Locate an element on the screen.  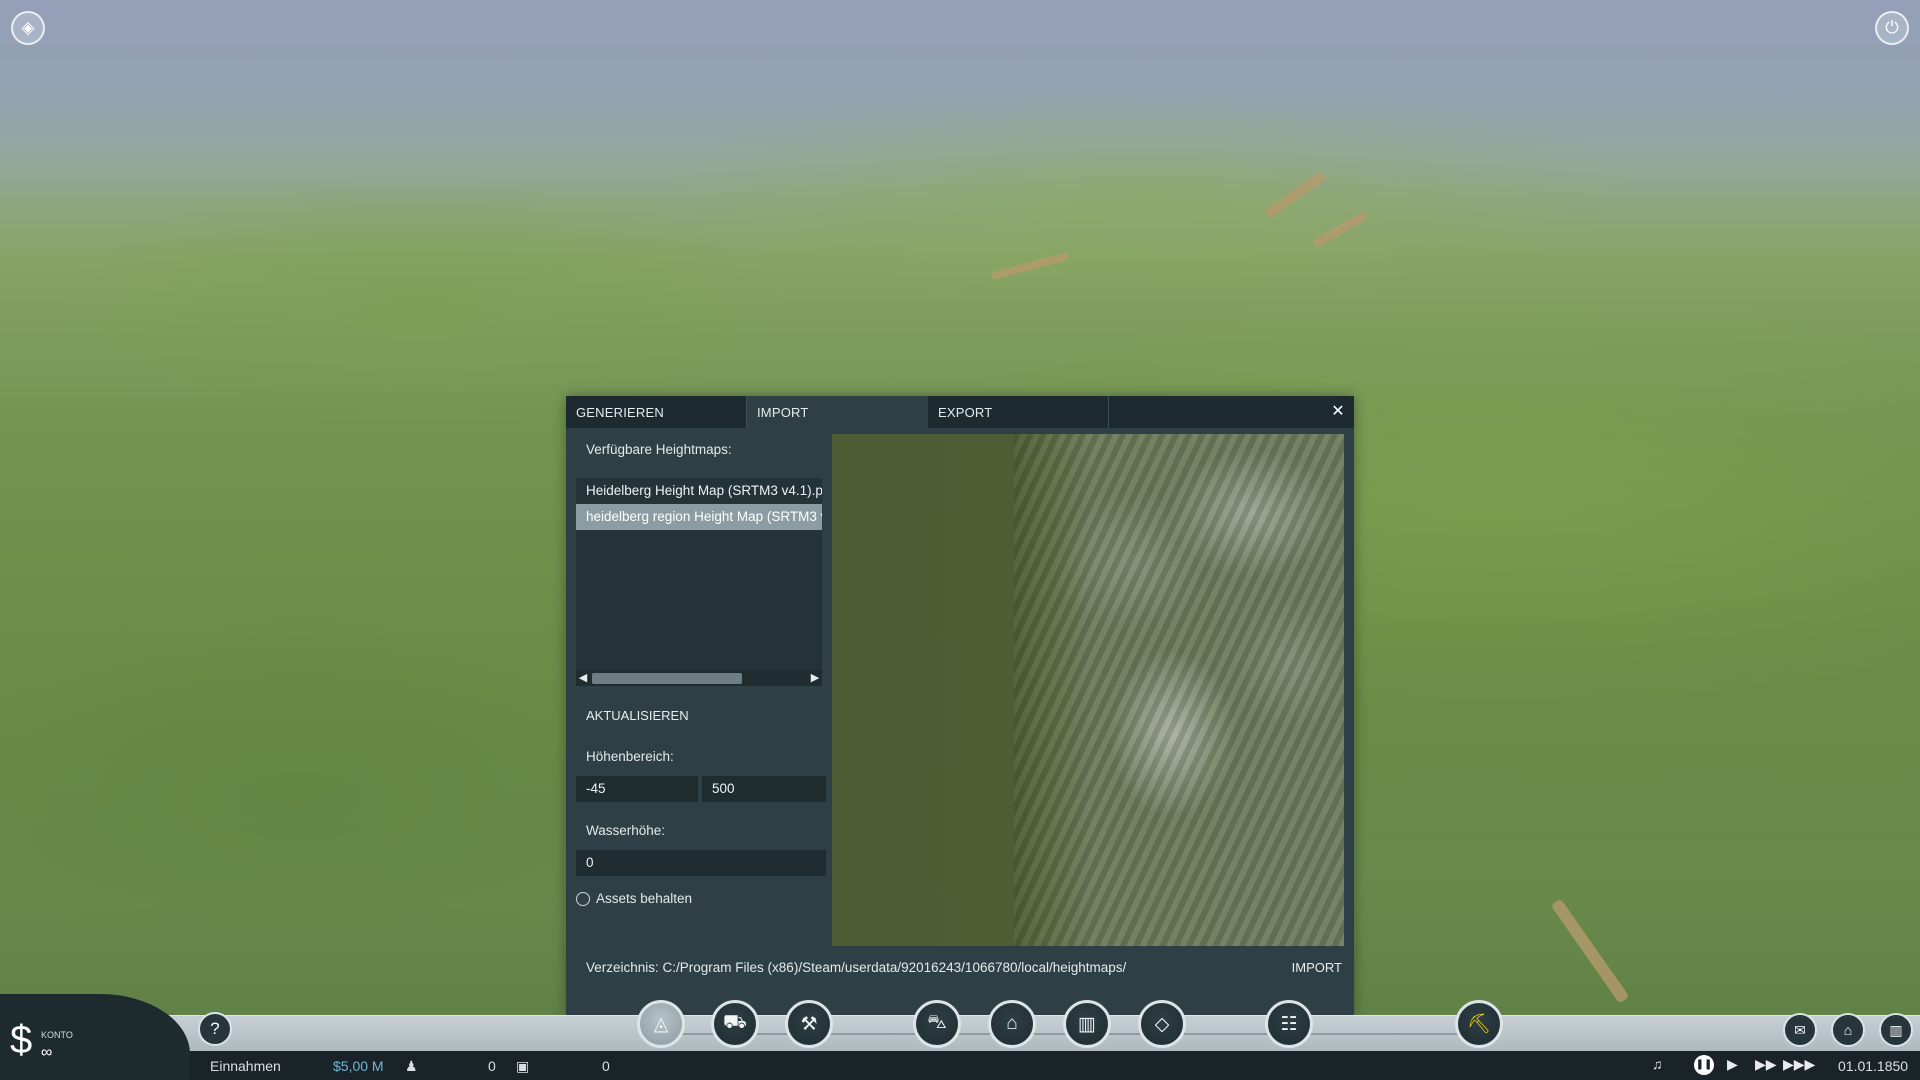
list-item: Heidelberg Height Map (SRTM3 v4.1).png is located at coordinates (699, 491).